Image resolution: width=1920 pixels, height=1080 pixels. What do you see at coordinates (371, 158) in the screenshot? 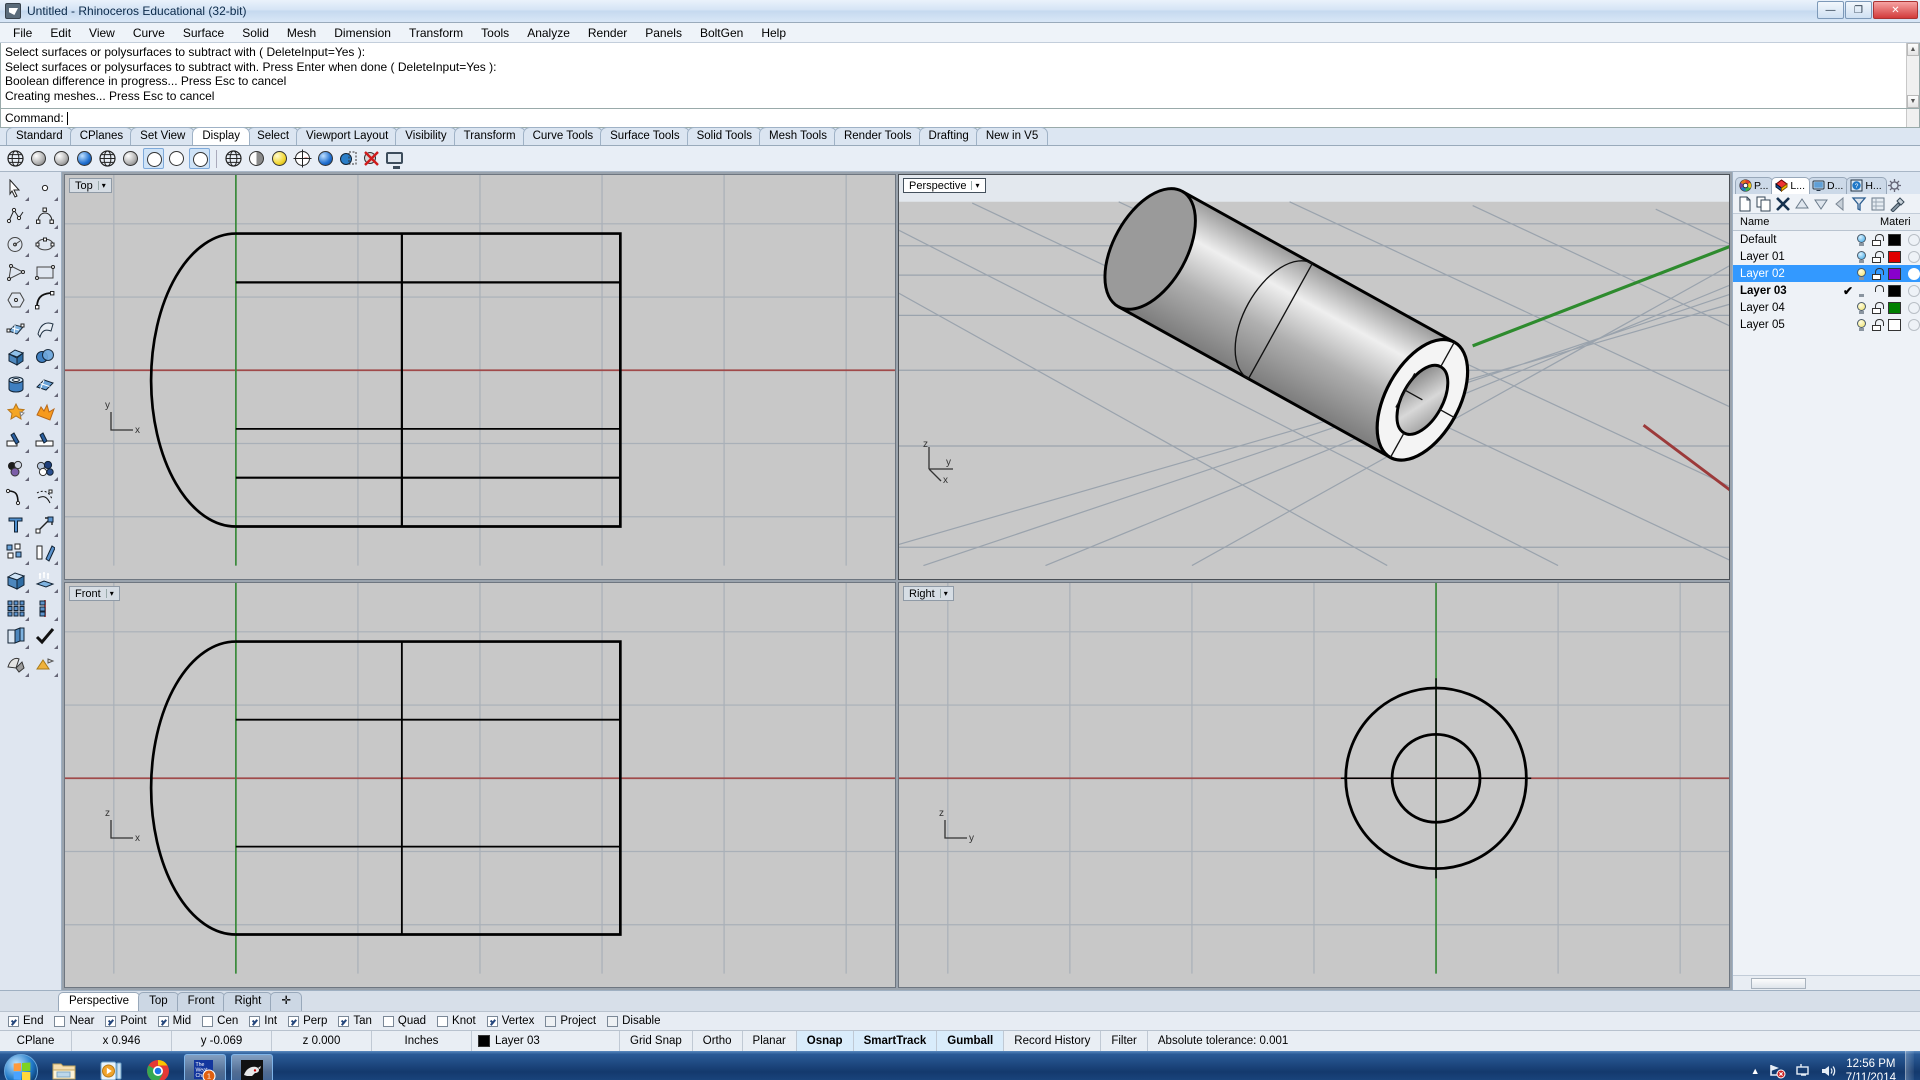
I see `remove-display-icon` at bounding box center [371, 158].